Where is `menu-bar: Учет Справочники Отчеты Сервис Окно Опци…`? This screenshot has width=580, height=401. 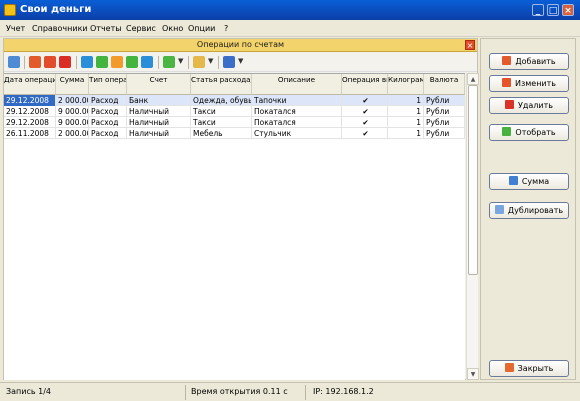
menu-bar: Учет Справочники Отчеты Сервис Окно Опци… is located at coordinates (290, 28).